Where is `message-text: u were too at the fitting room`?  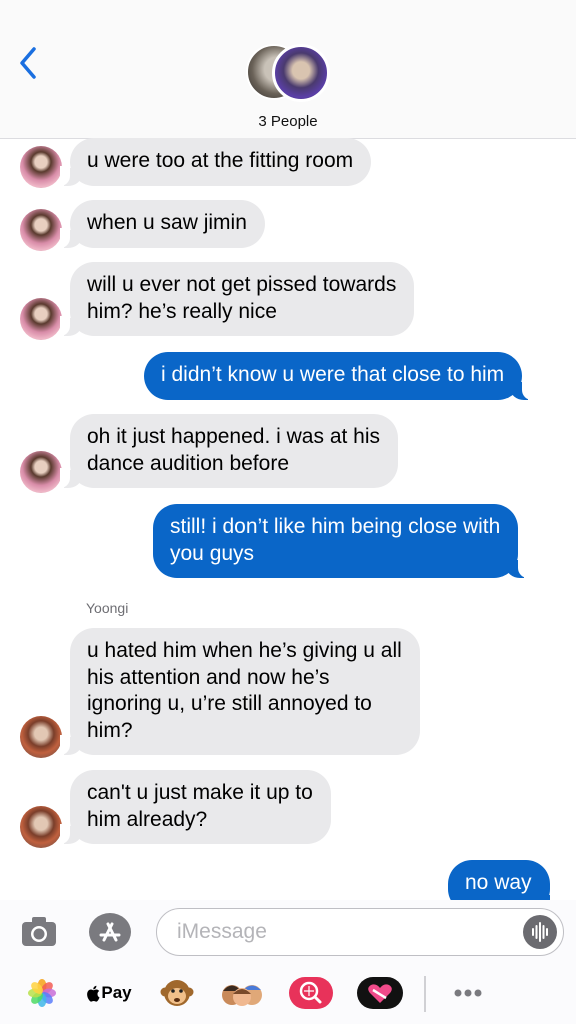
message-text: u were too at the fitting room is located at coordinates (220, 160).